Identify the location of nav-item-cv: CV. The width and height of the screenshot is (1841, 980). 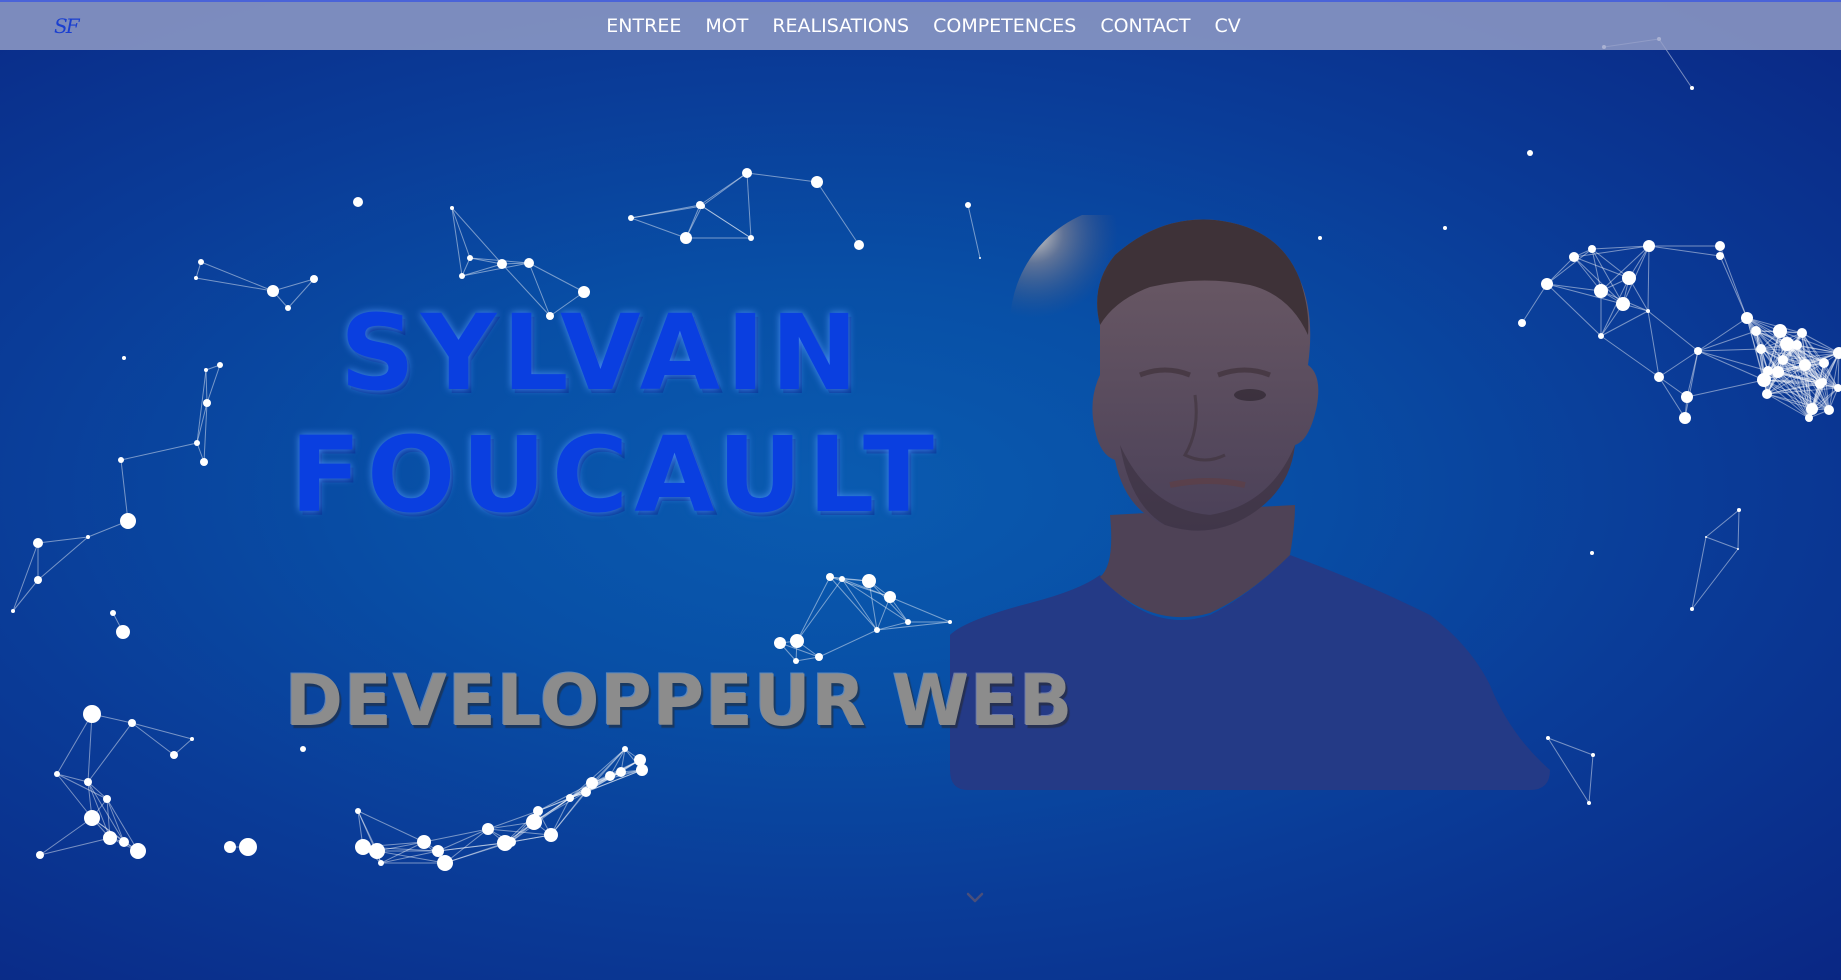
(1227, 26).